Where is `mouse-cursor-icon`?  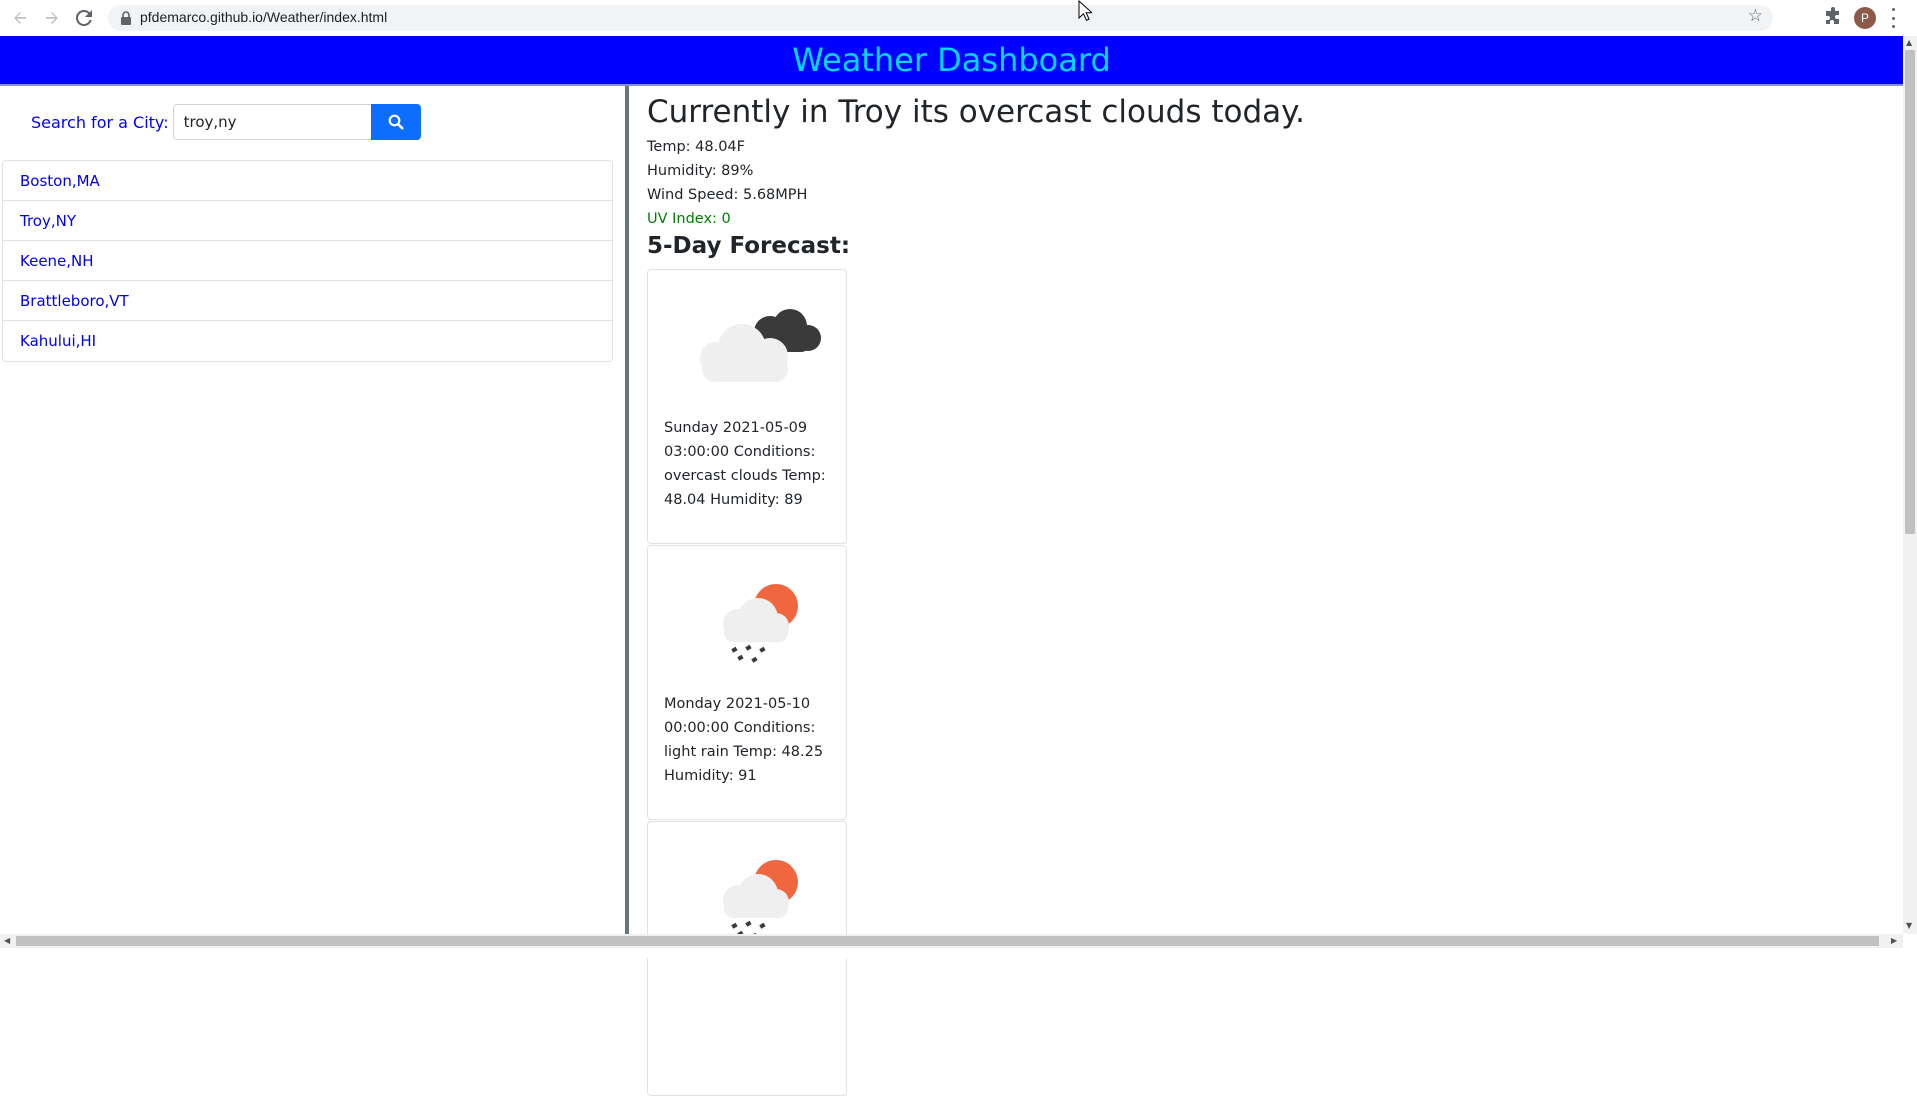 mouse-cursor-icon is located at coordinates (1085, 10).